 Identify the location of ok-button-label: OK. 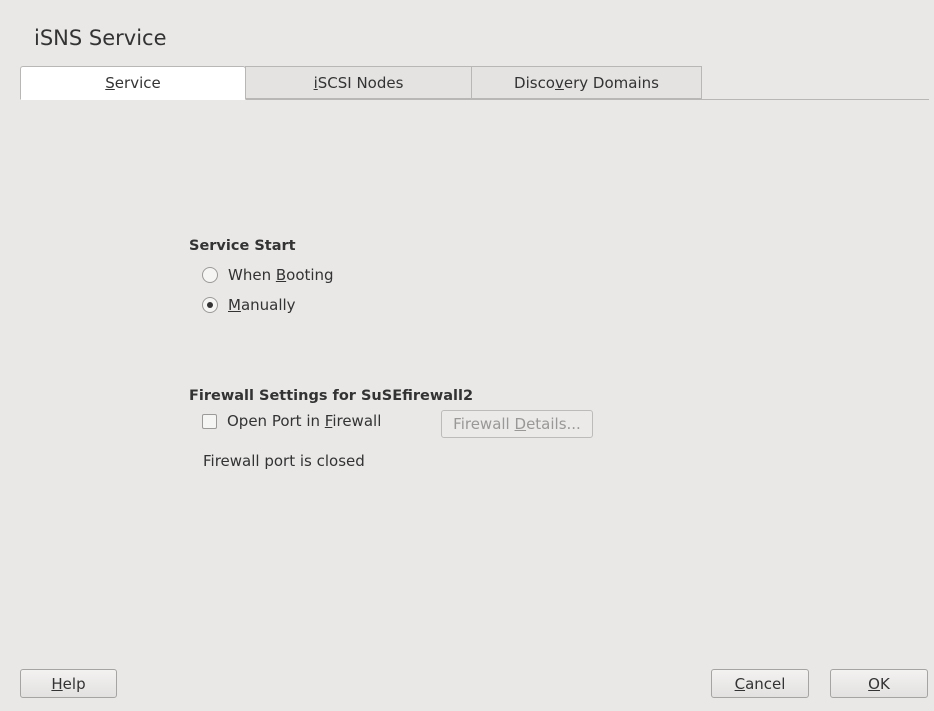
(879, 683).